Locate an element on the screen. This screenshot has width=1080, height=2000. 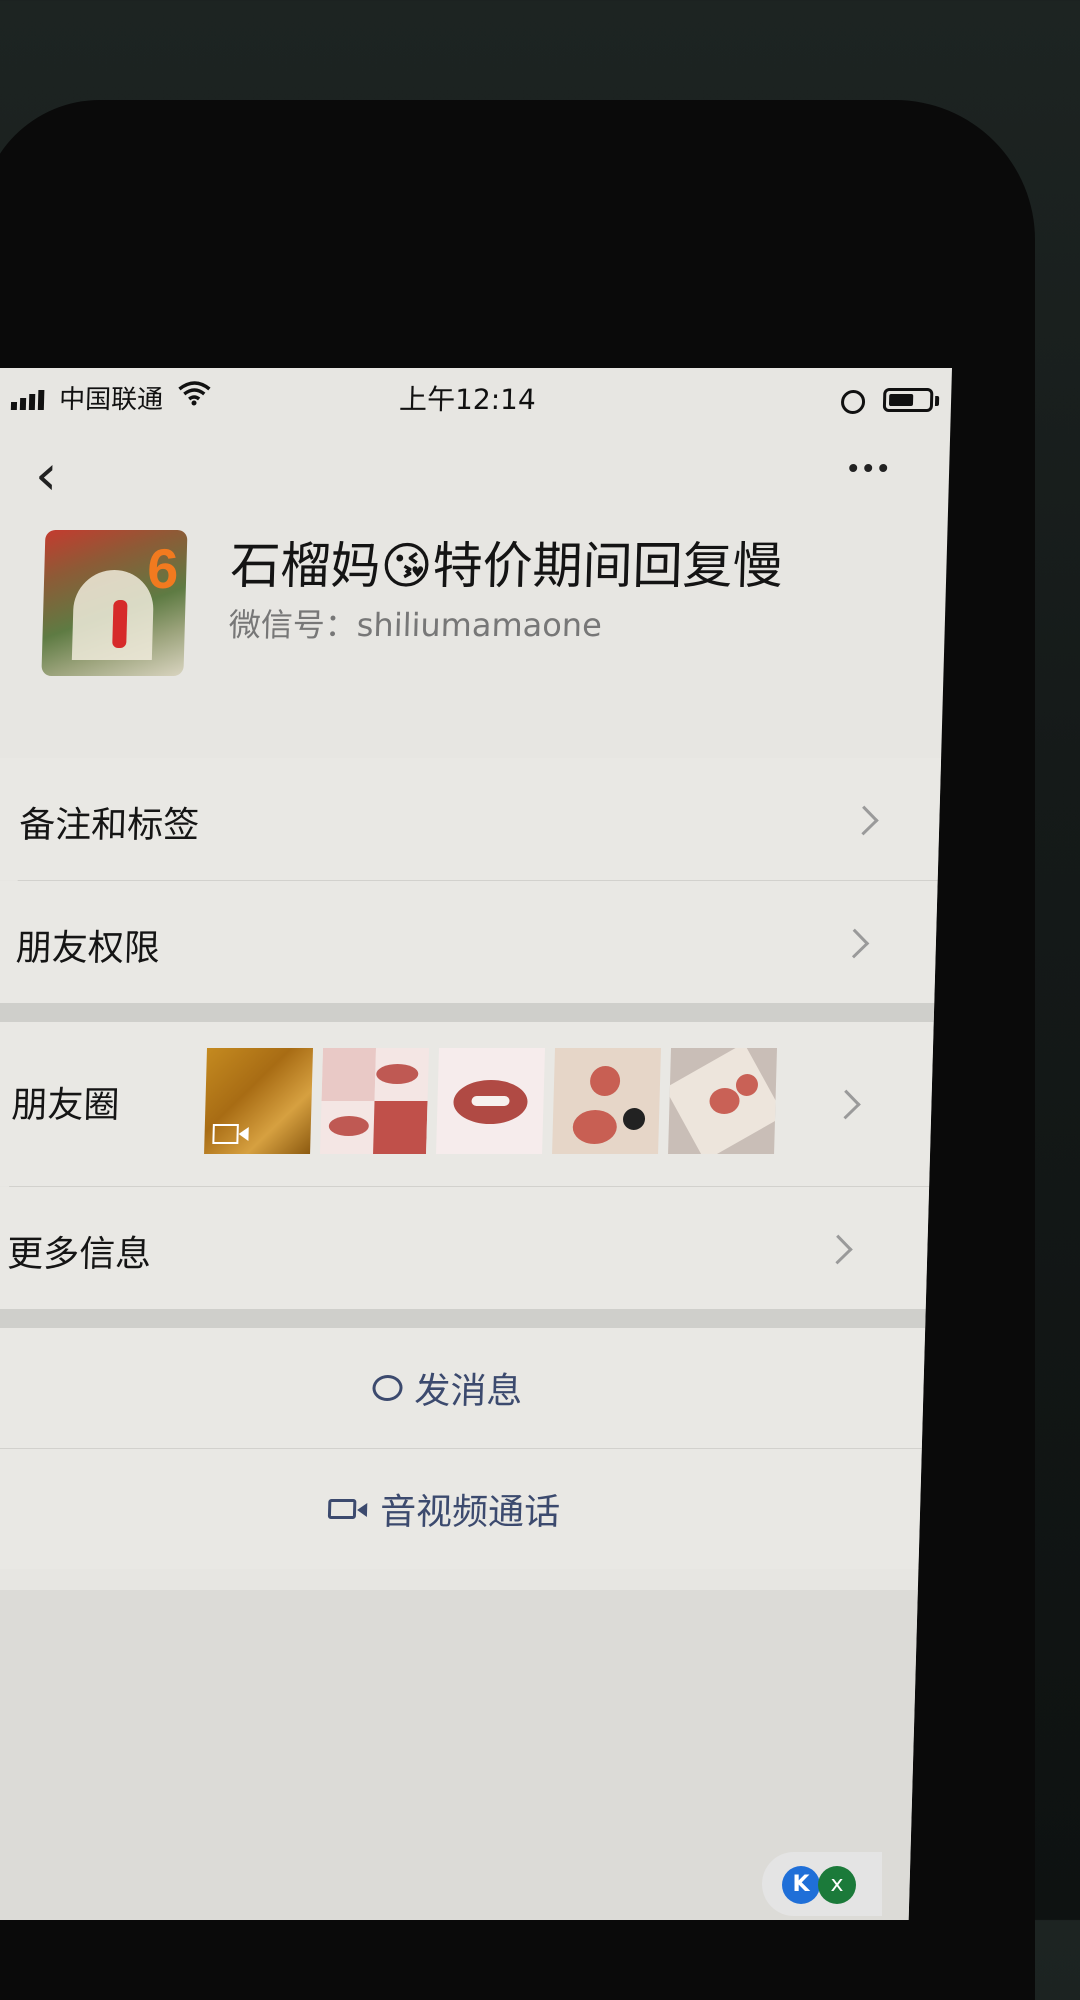
row-more-info: 更多信息 is located at coordinates (465, 1248).